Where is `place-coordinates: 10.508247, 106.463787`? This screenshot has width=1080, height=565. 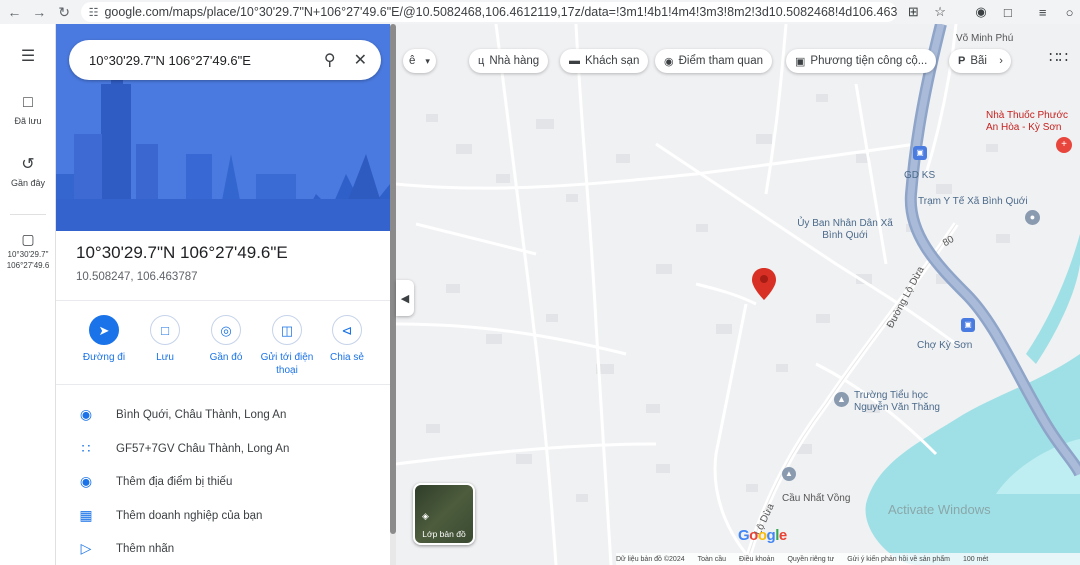 place-coordinates: 10.508247, 106.463787 is located at coordinates (137, 277).